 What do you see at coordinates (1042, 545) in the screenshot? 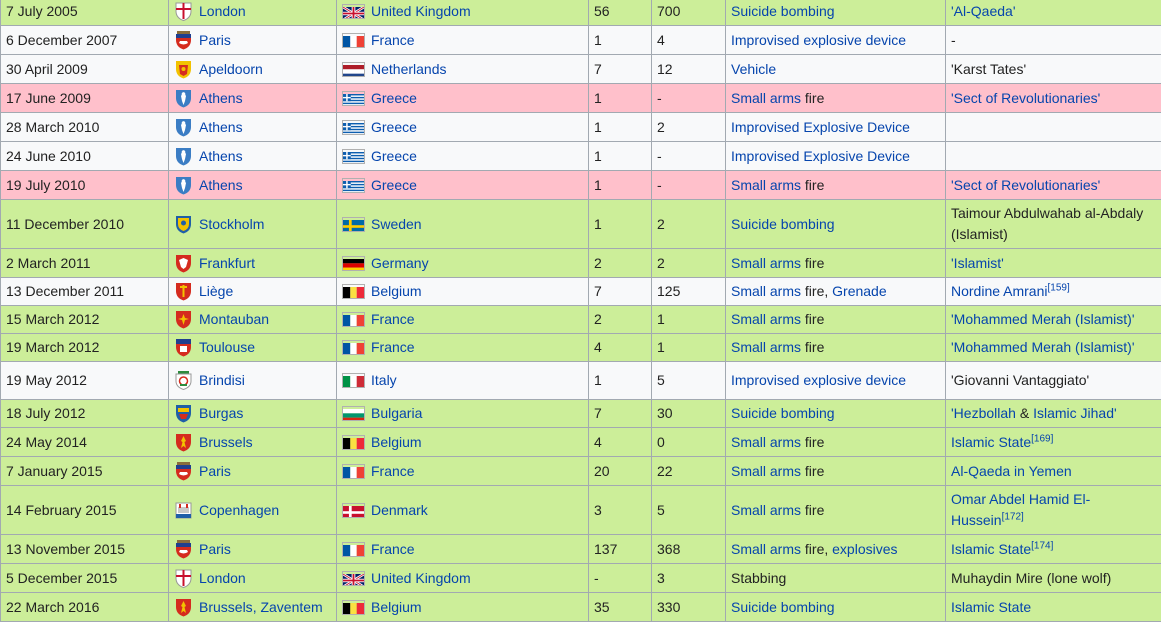
I see `citation-link: [174]` at bounding box center [1042, 545].